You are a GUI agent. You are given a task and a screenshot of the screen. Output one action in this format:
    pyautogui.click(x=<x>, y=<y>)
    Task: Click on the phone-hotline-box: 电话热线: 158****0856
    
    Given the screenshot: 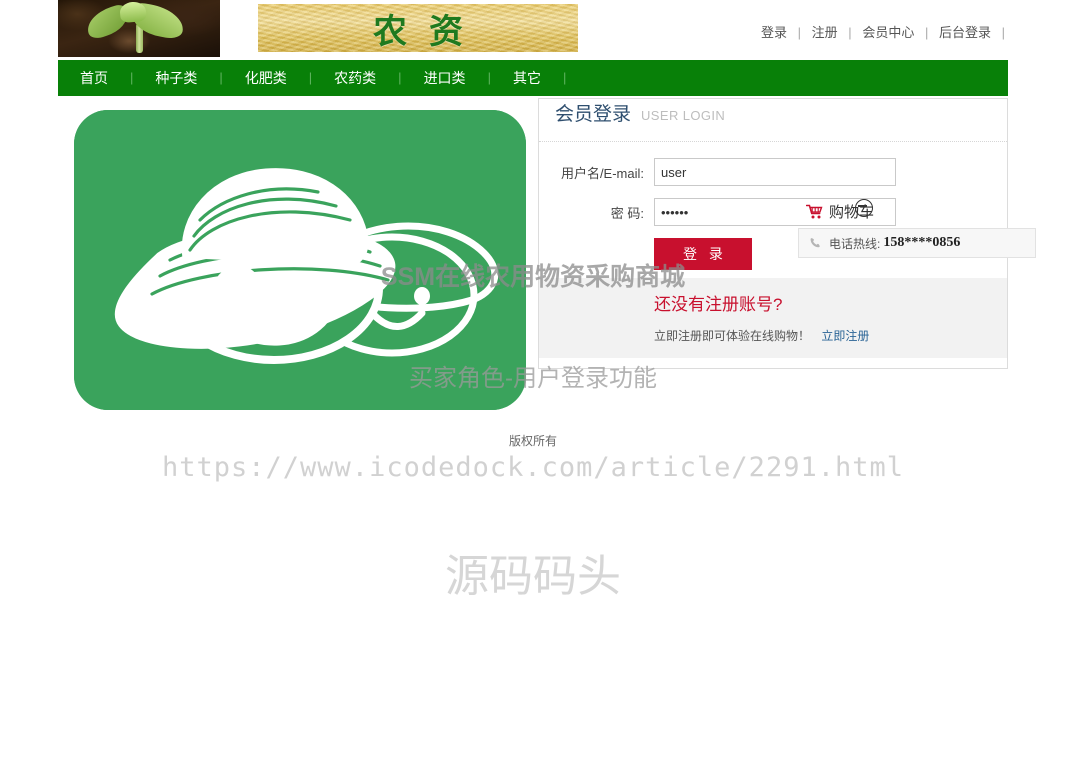 What is the action you would take?
    pyautogui.click(x=917, y=243)
    